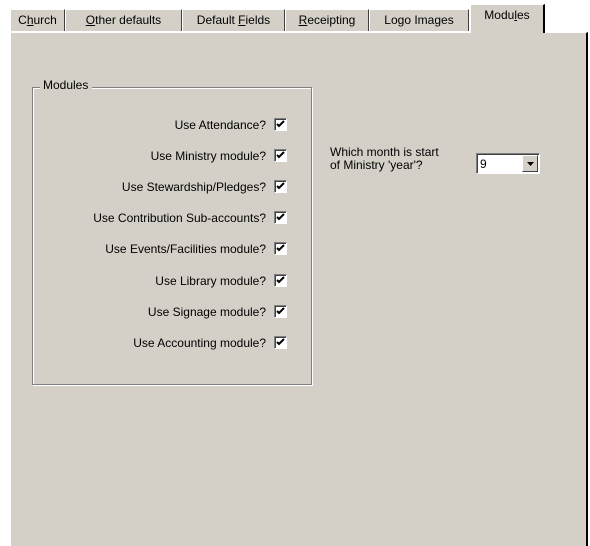  What do you see at coordinates (193, 187) in the screenshot?
I see `use-stewardship-pledges-label: Use Stewardship/Pledges?` at bounding box center [193, 187].